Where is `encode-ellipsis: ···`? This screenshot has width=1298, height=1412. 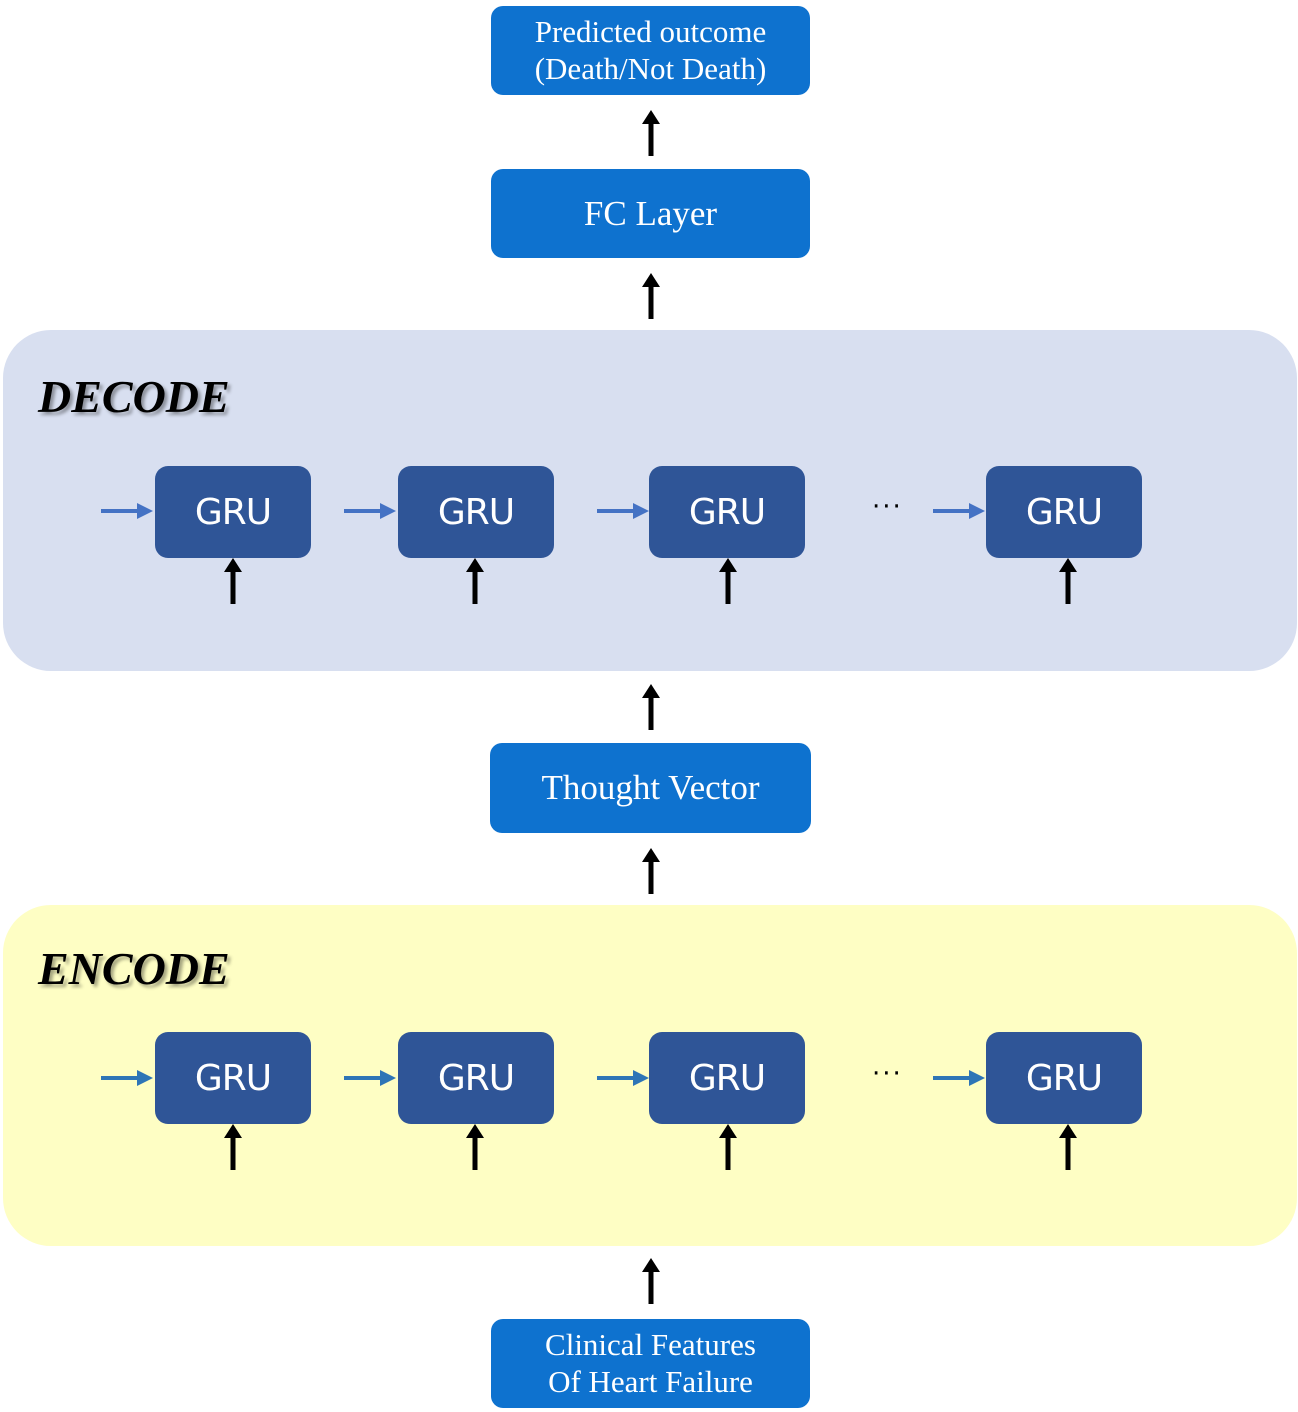 encode-ellipsis: ··· is located at coordinates (887, 1074).